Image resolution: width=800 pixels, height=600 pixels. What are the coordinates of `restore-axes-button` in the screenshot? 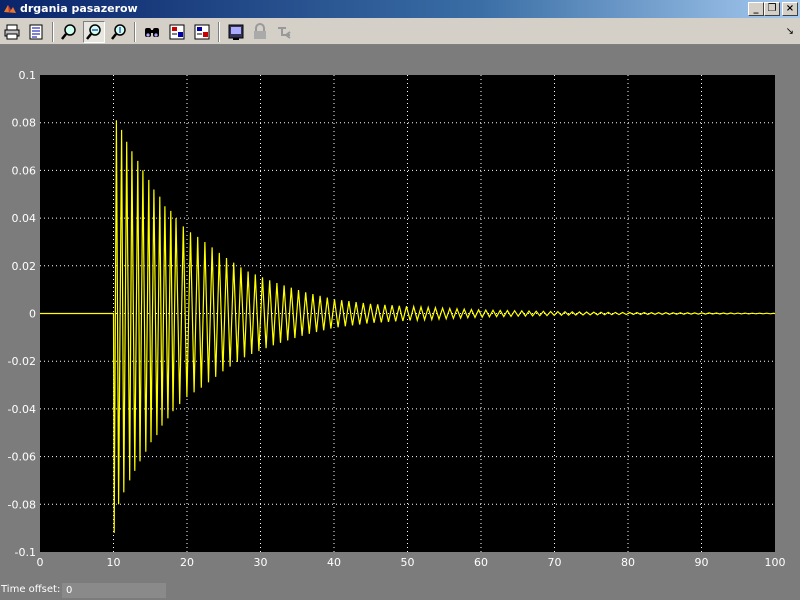 It's located at (202, 32).